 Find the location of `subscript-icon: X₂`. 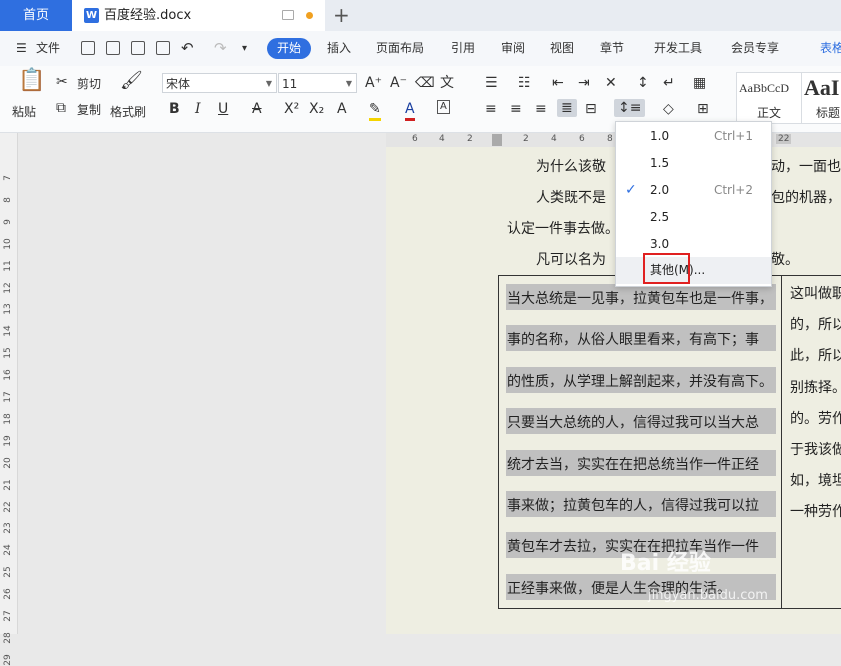

subscript-icon: X₂ is located at coordinates (316, 109).